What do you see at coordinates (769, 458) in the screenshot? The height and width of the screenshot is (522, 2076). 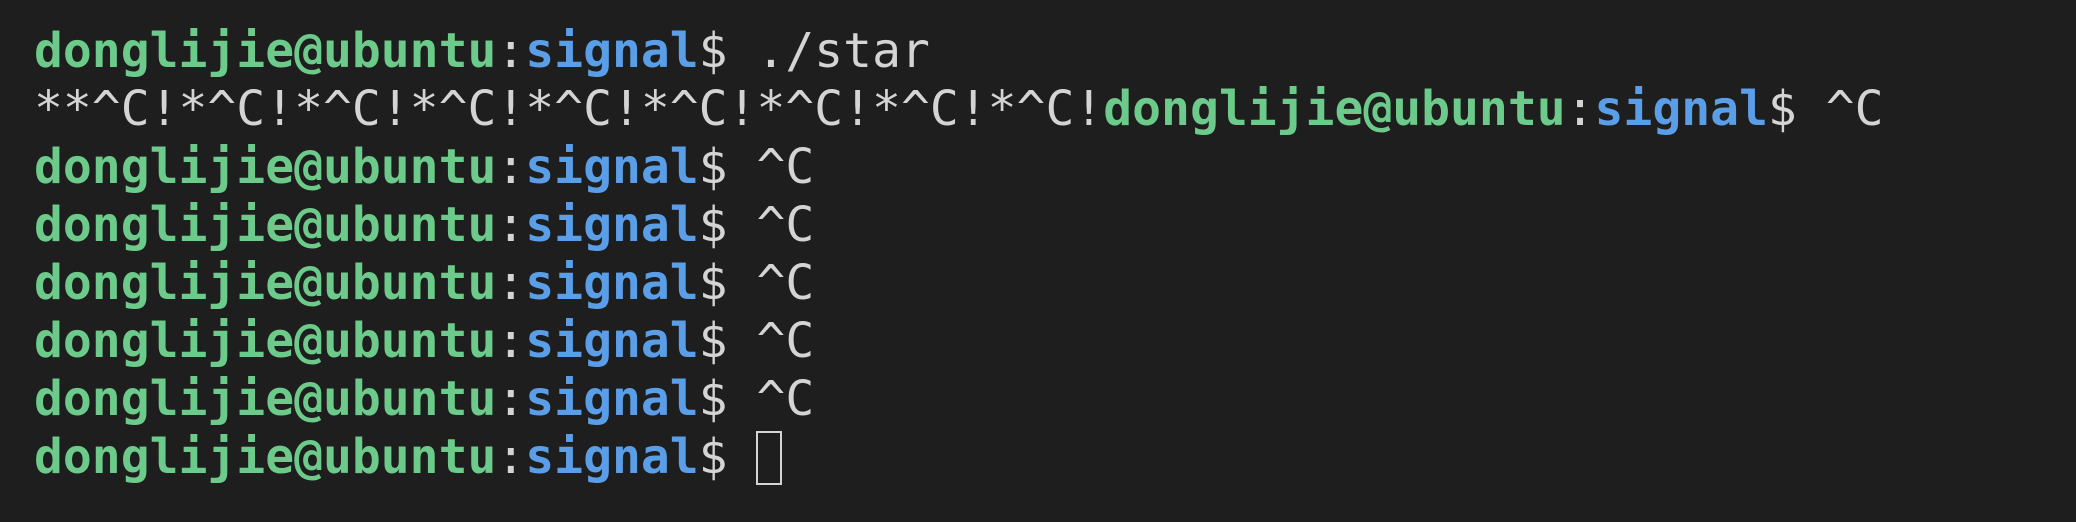 I see `text-cursor` at bounding box center [769, 458].